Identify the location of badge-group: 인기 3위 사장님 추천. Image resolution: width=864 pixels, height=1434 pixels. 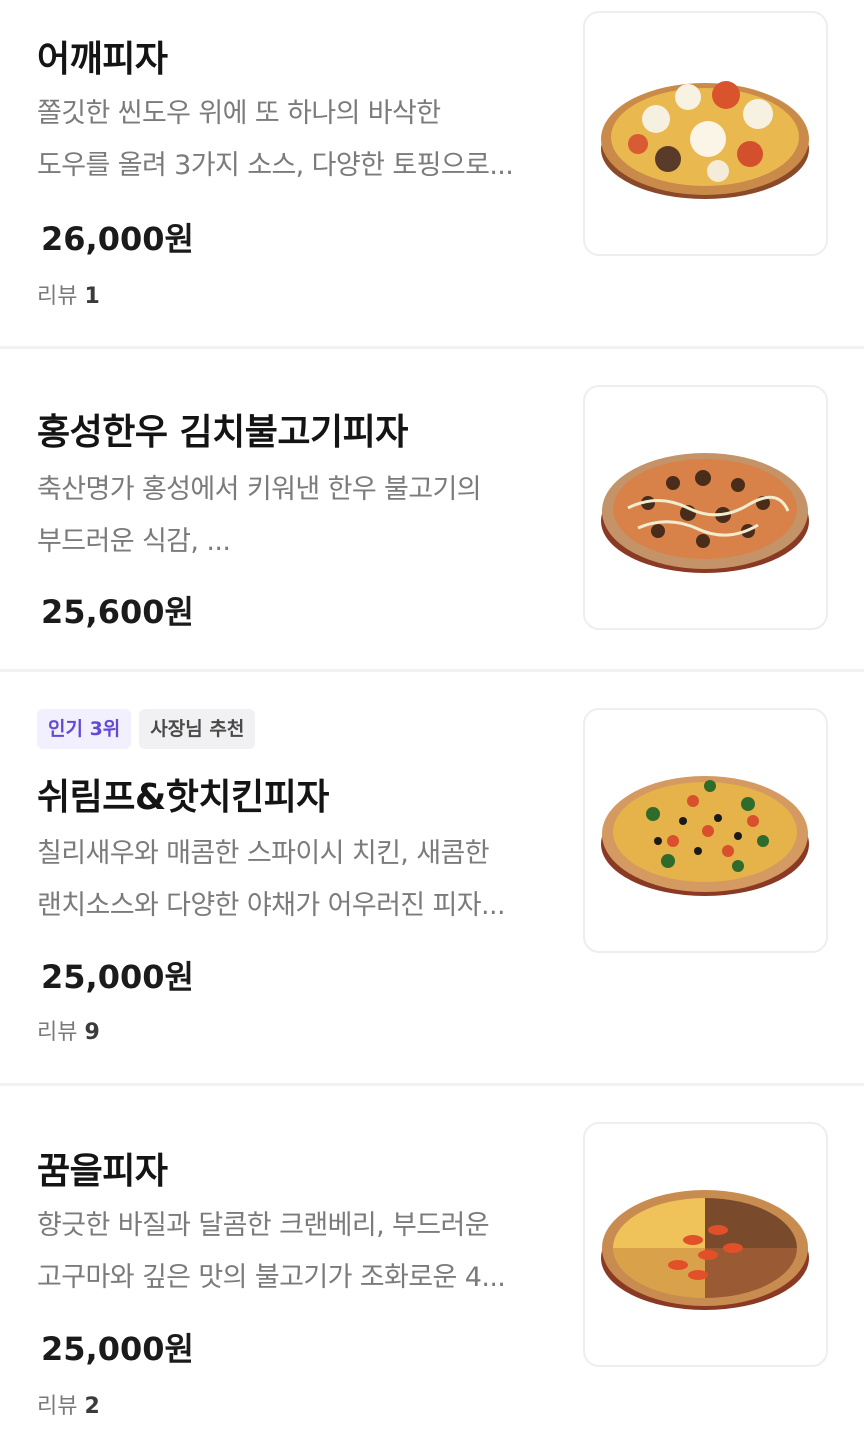
(146, 729).